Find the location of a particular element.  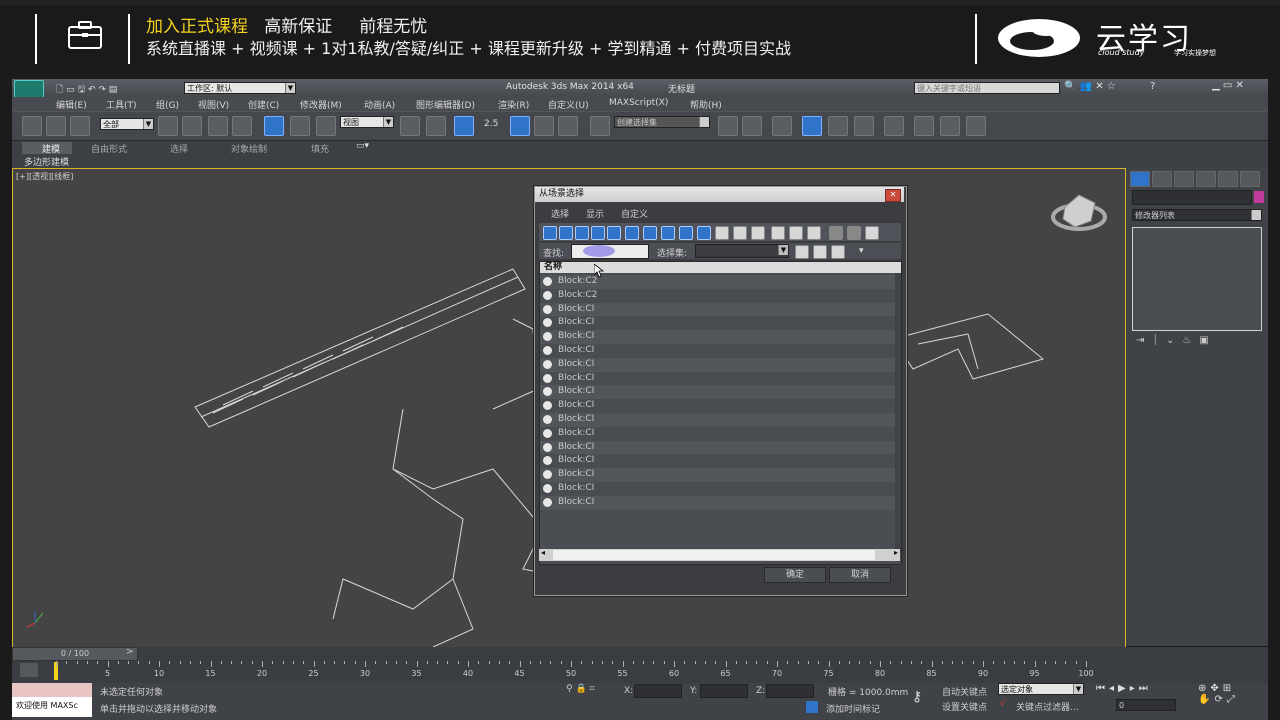

snap-toggle: 2.5 is located at coordinates (491, 124).